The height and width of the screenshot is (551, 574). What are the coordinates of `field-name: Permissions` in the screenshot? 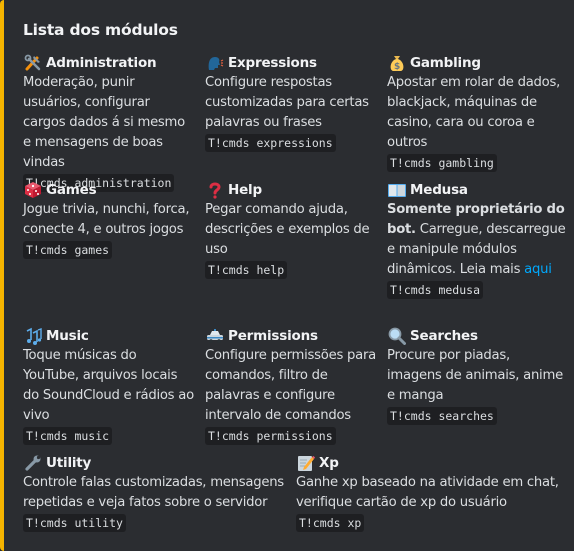 It's located at (273, 336).